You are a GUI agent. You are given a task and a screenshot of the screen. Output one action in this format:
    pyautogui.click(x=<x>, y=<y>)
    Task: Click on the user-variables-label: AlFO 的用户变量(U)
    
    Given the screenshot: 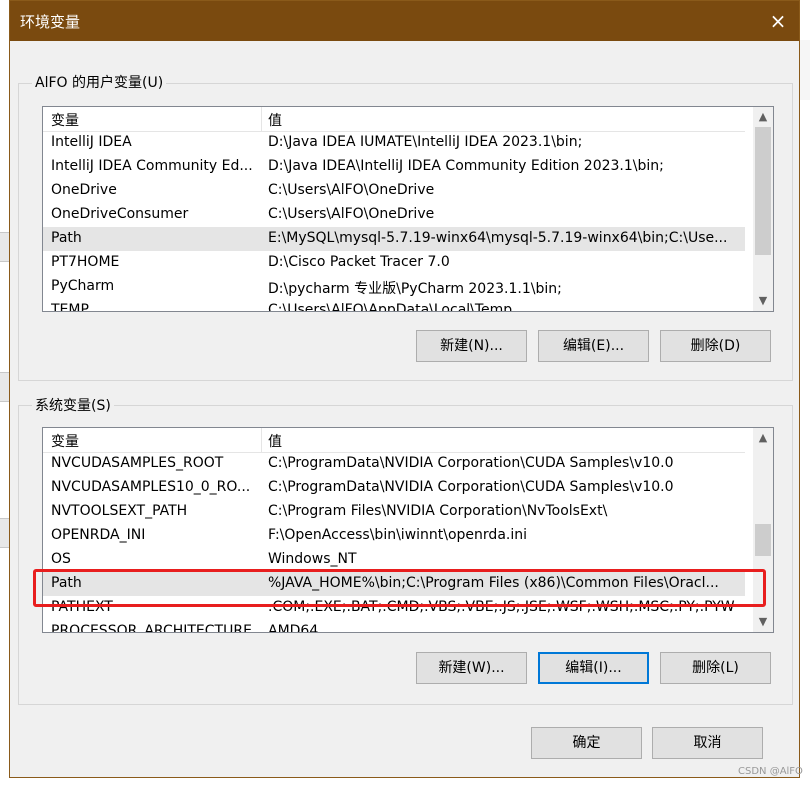 What is the action you would take?
    pyautogui.click(x=99, y=82)
    